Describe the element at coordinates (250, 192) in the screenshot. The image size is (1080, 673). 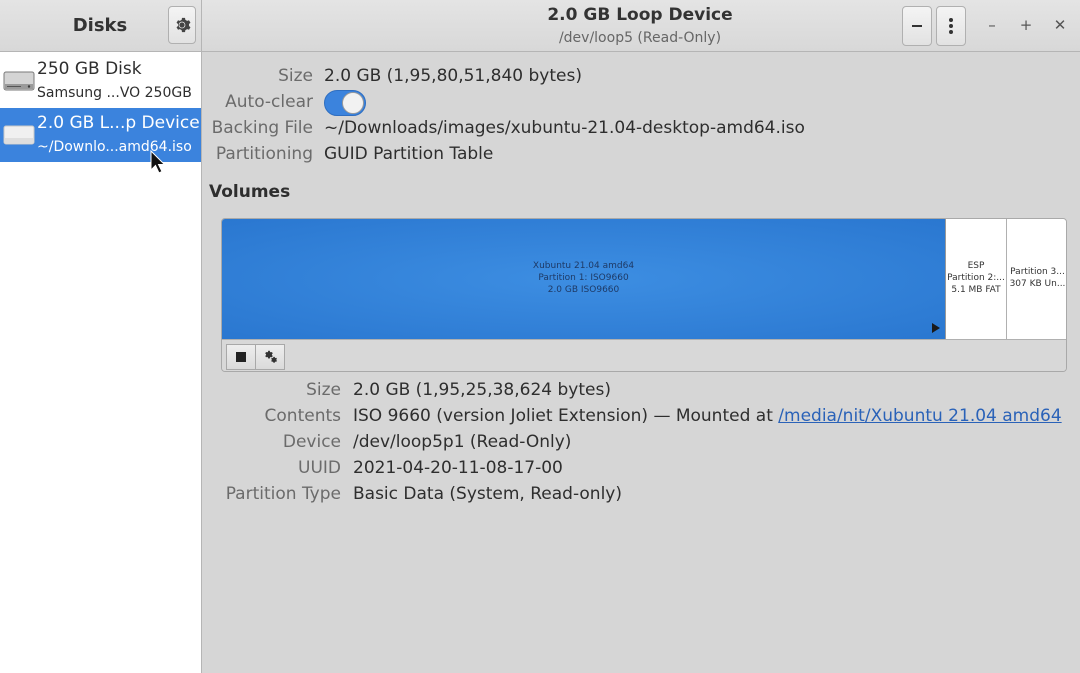
I see `volumes-heading: Volumes` at that location.